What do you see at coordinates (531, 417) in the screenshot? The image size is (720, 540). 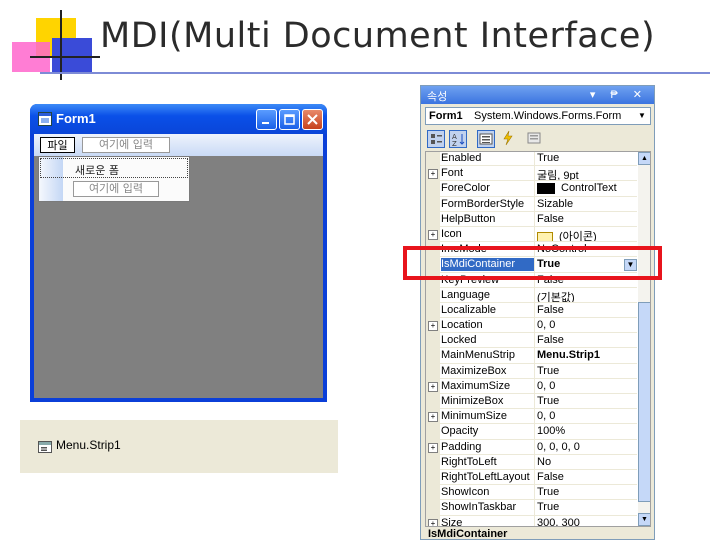 I see `property-row: + MinimumSize 0, 0` at bounding box center [531, 417].